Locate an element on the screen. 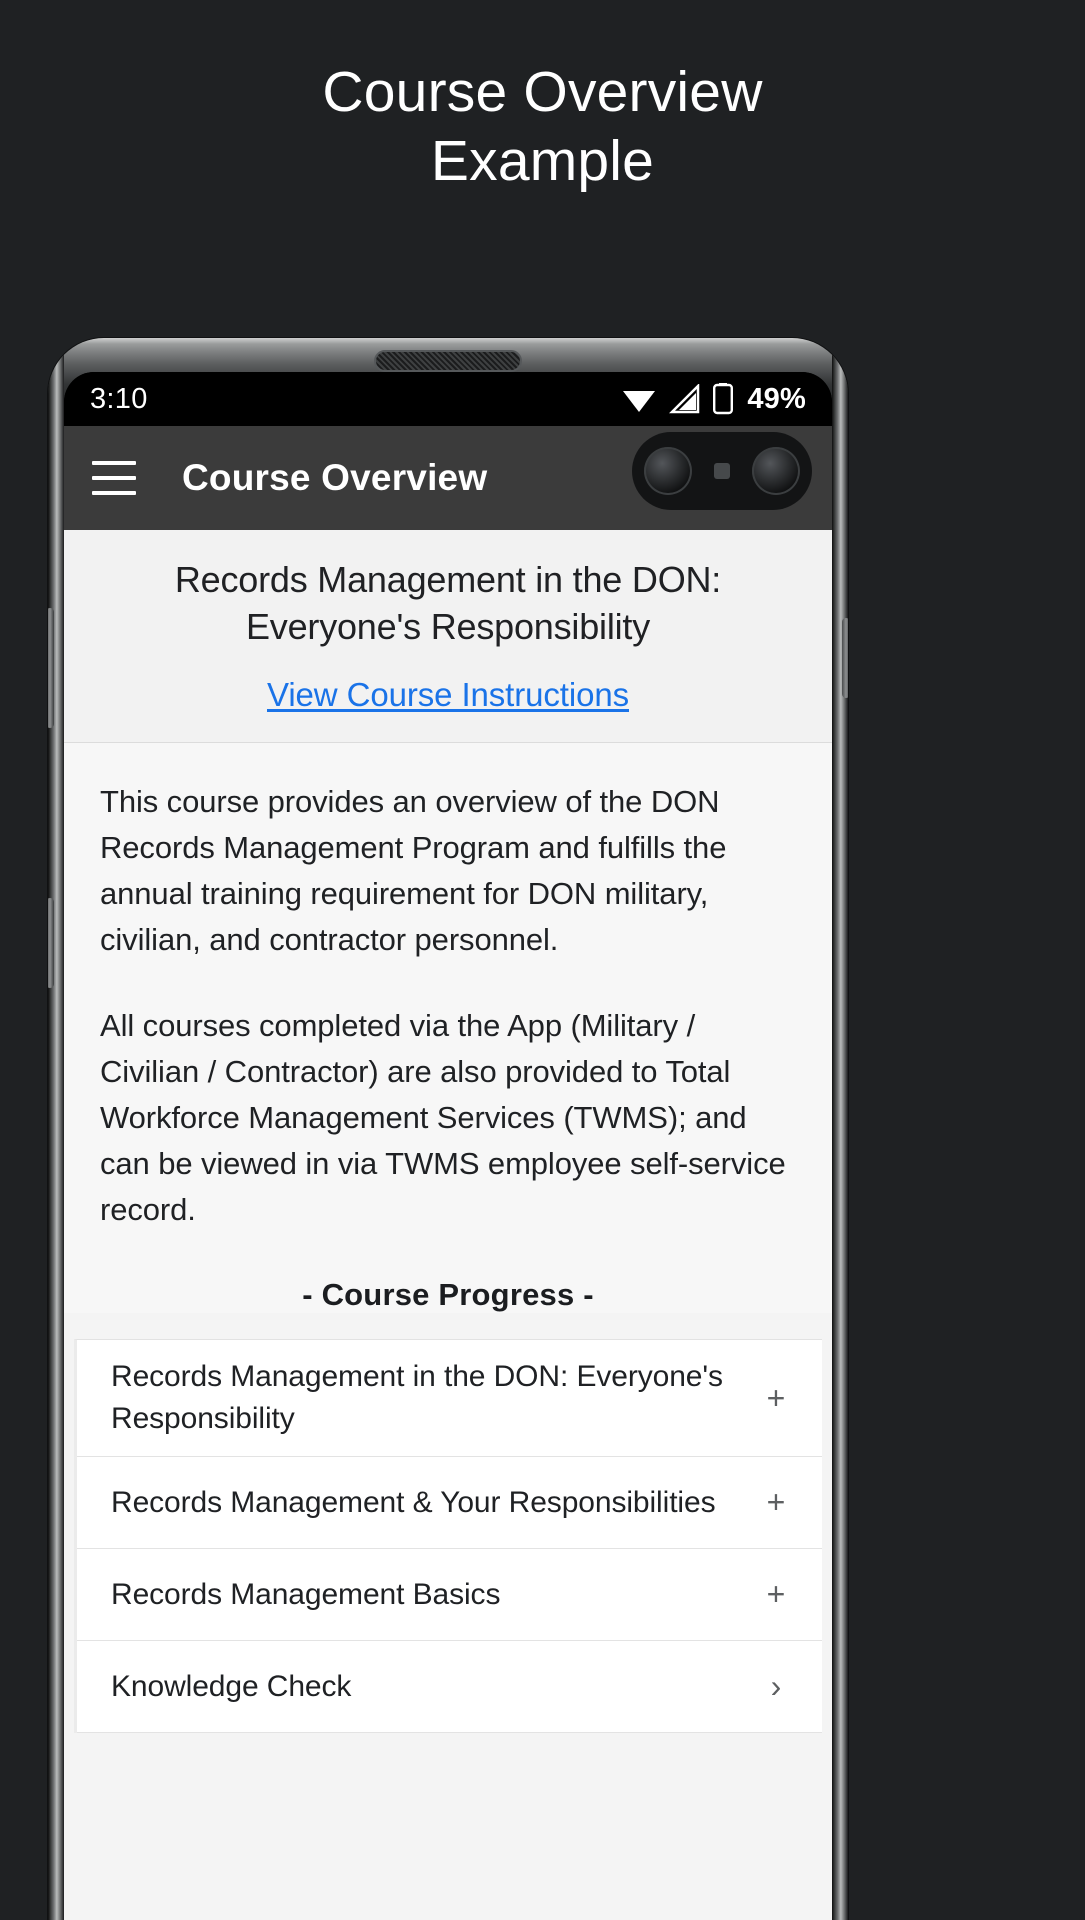 The width and height of the screenshot is (1085, 1920). camera-flash-icon is located at coordinates (722, 471).